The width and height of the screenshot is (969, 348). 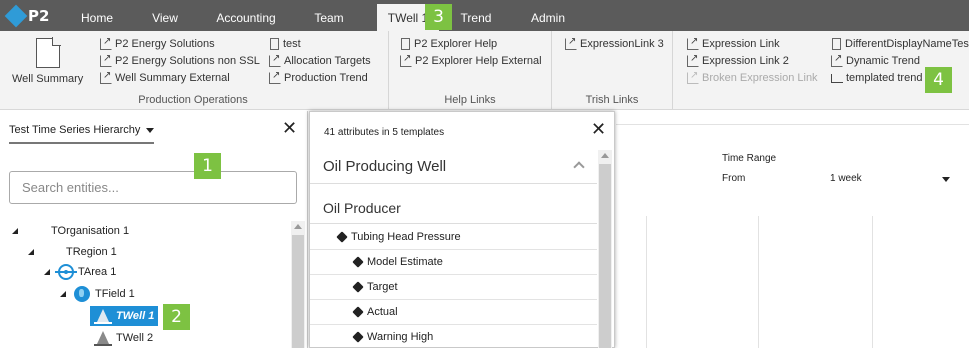 What do you see at coordinates (938, 80) in the screenshot?
I see `annotation-badge-4: 4` at bounding box center [938, 80].